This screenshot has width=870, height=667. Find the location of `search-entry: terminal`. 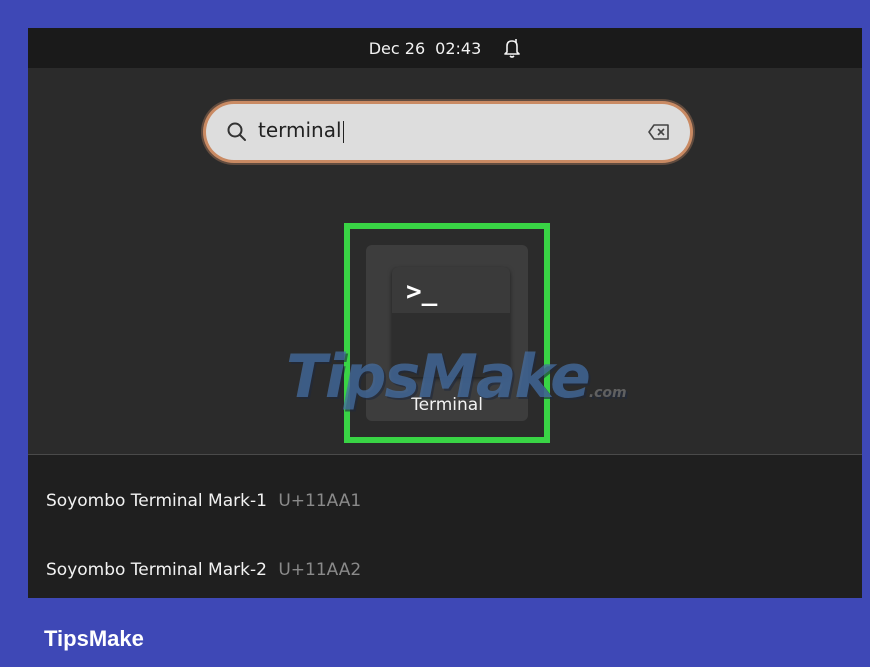

search-entry: terminal is located at coordinates (448, 132).